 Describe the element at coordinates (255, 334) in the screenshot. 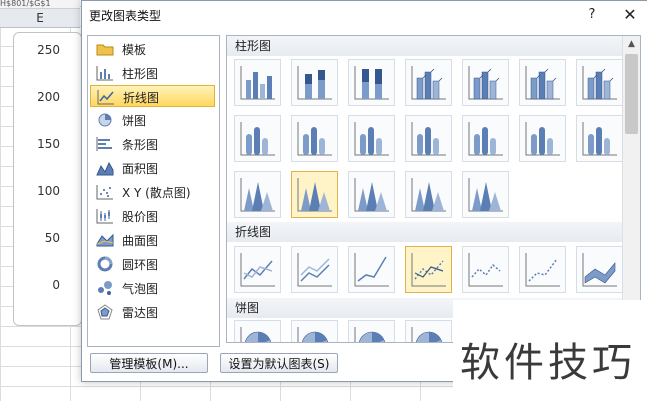

I see `pie-subtype-1-icon` at that location.